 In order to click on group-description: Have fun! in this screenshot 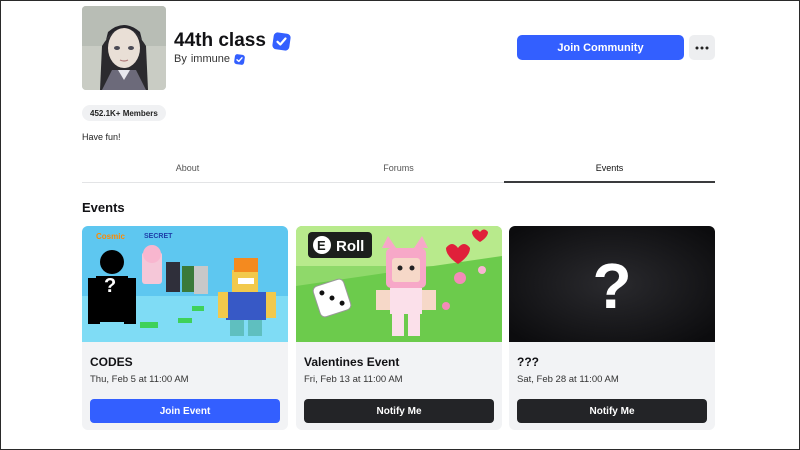, I will do `click(101, 137)`.